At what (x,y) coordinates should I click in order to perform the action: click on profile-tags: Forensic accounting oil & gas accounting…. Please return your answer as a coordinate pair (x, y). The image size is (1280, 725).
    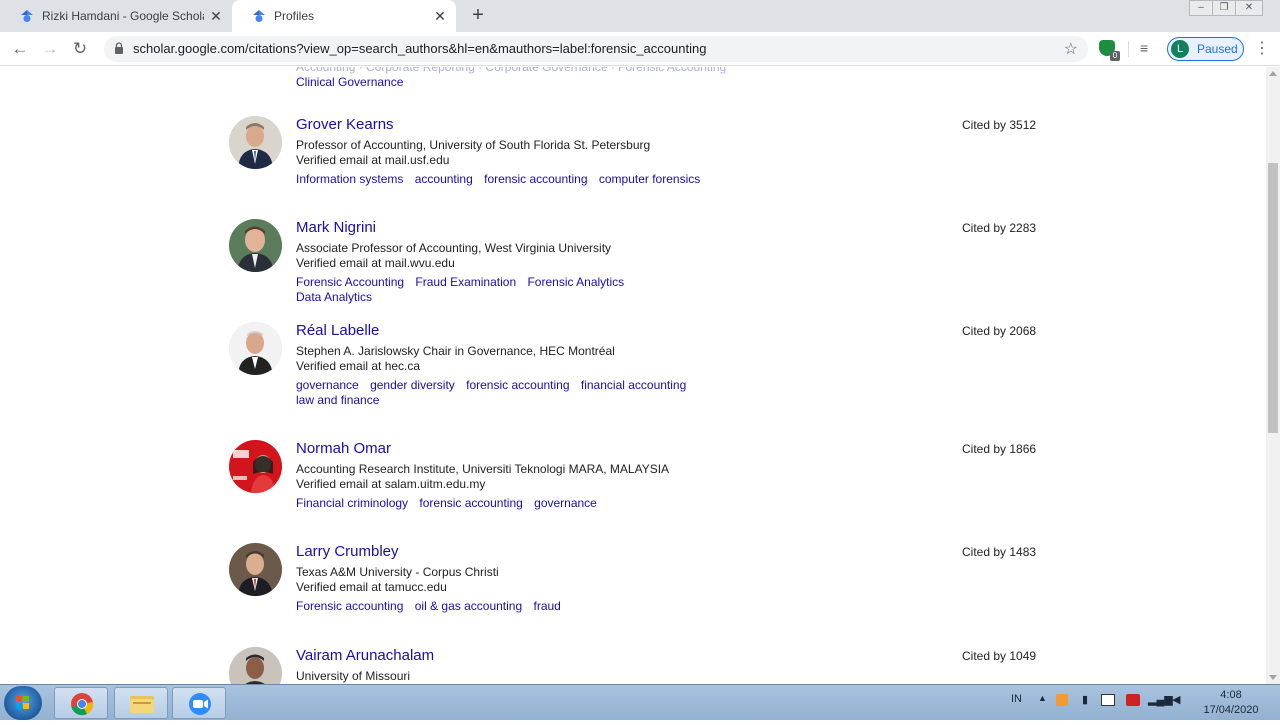
    Looking at the image, I should click on (506, 606).